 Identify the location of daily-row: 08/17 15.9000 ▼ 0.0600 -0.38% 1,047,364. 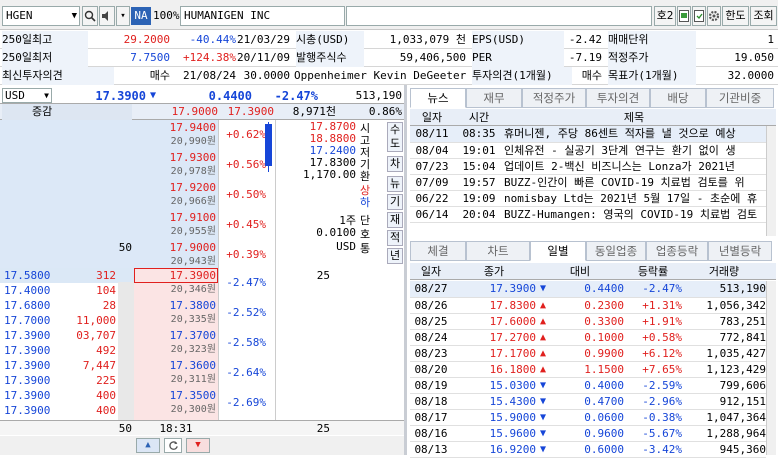
(588, 417).